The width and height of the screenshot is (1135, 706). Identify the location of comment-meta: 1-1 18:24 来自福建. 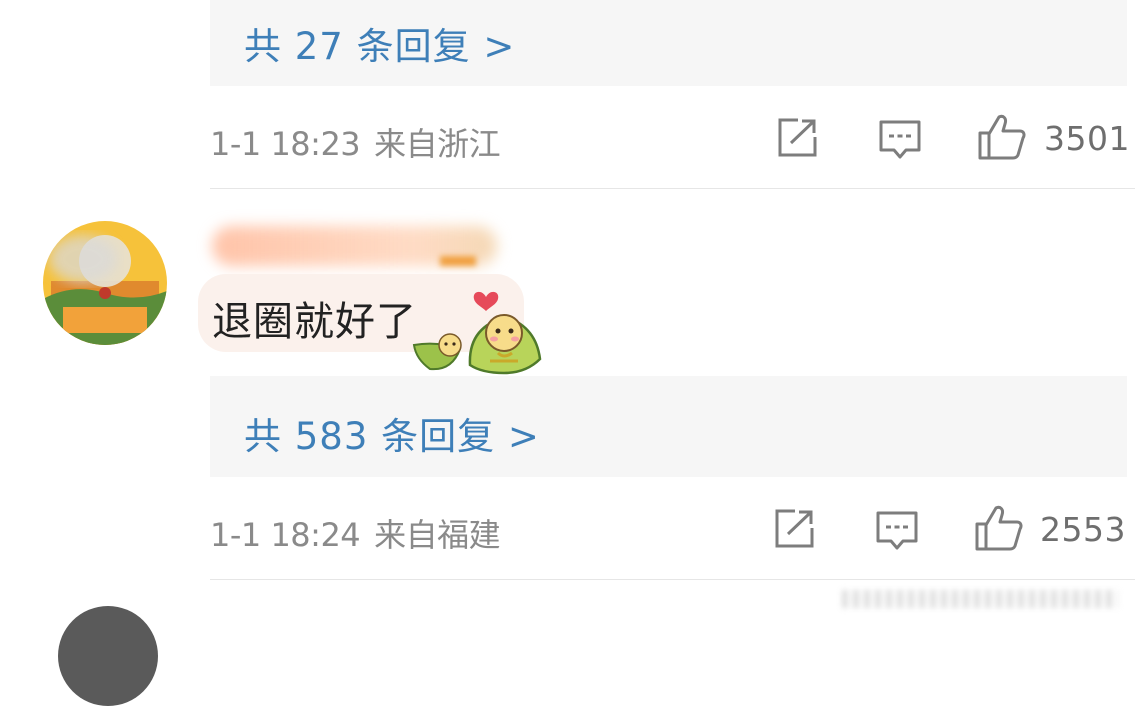
(355, 533).